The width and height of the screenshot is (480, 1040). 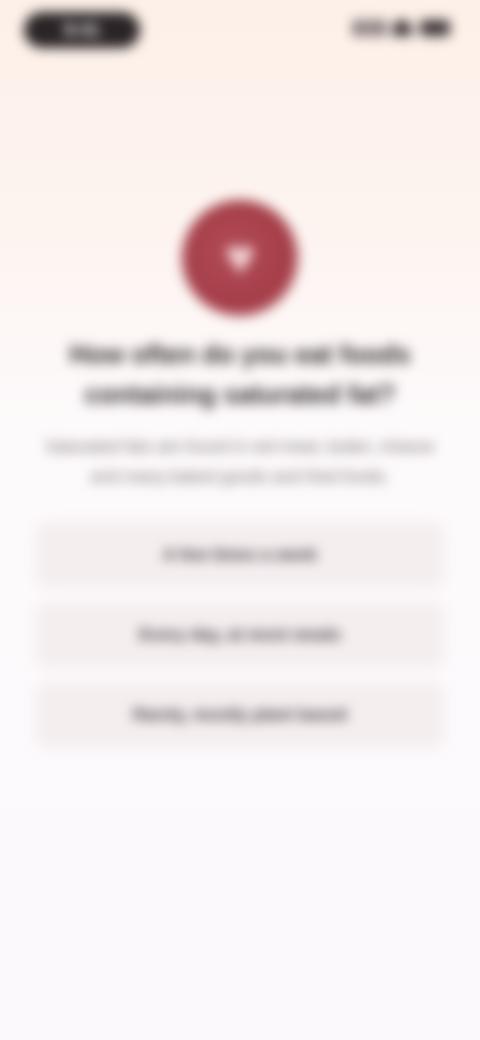 What do you see at coordinates (435, 28) in the screenshot?
I see `battery-icon` at bounding box center [435, 28].